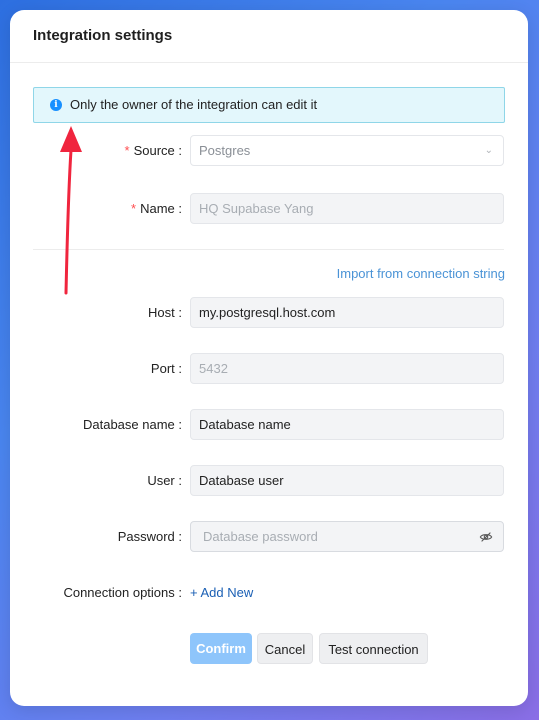 The height and width of the screenshot is (720, 539). Describe the element at coordinates (347, 150) in the screenshot. I see `source-select: Postgres ⌄` at that location.